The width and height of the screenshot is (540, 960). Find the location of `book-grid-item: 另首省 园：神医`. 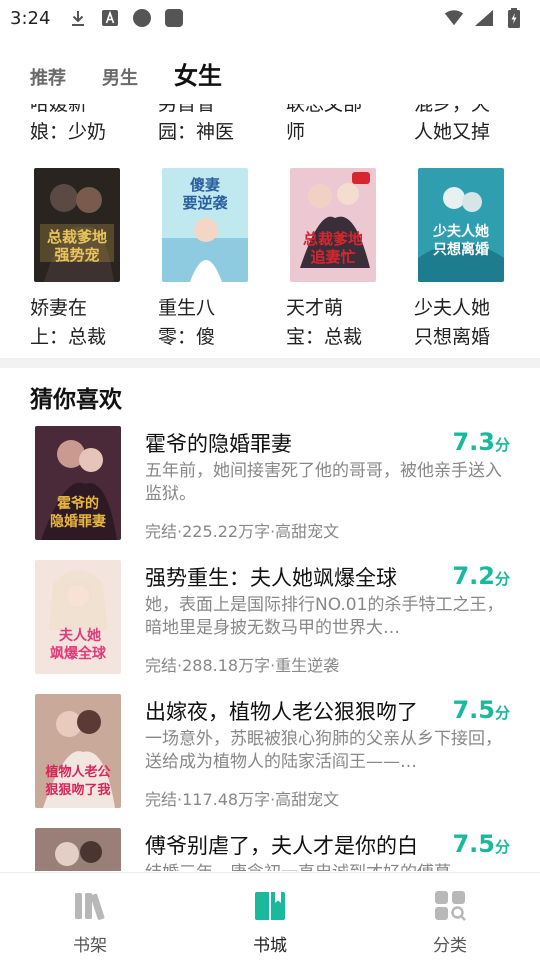

book-grid-item: 另首省 园：神医 is located at coordinates (222, 125).